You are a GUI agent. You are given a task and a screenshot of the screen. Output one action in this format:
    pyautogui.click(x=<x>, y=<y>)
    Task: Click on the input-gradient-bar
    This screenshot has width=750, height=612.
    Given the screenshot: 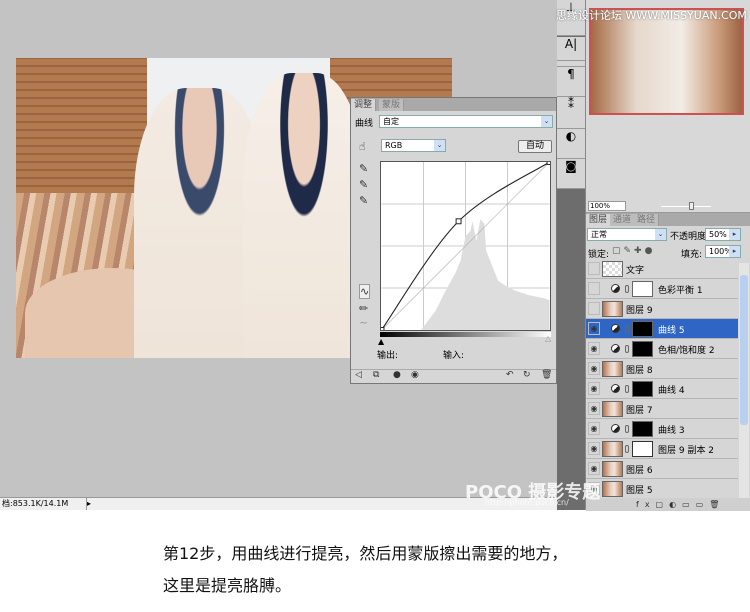 What is the action you would take?
    pyautogui.click(x=465, y=334)
    